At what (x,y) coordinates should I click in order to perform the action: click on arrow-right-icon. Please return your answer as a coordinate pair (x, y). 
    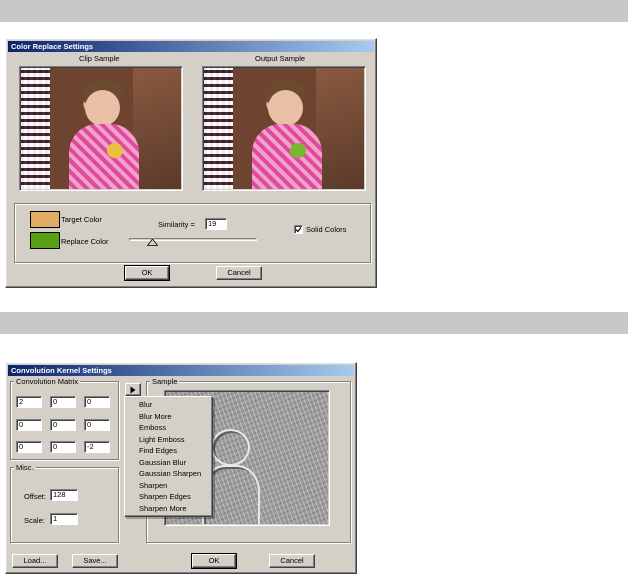
    Looking at the image, I should click on (133, 390).